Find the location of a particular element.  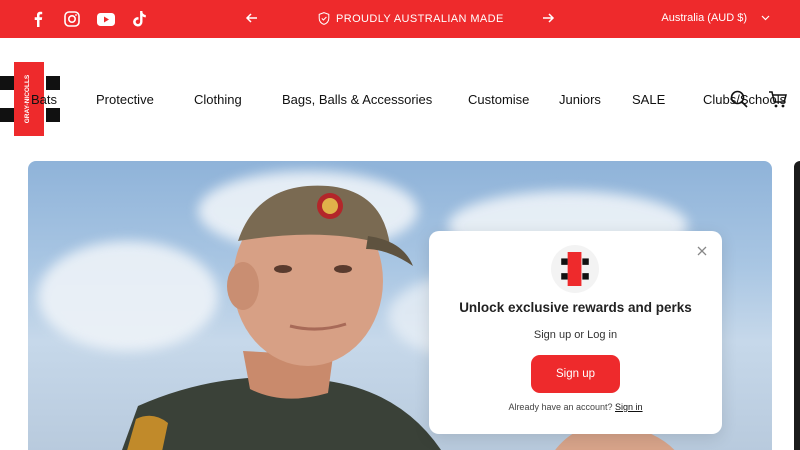

nav-item-protective: Protective is located at coordinates (125, 99).